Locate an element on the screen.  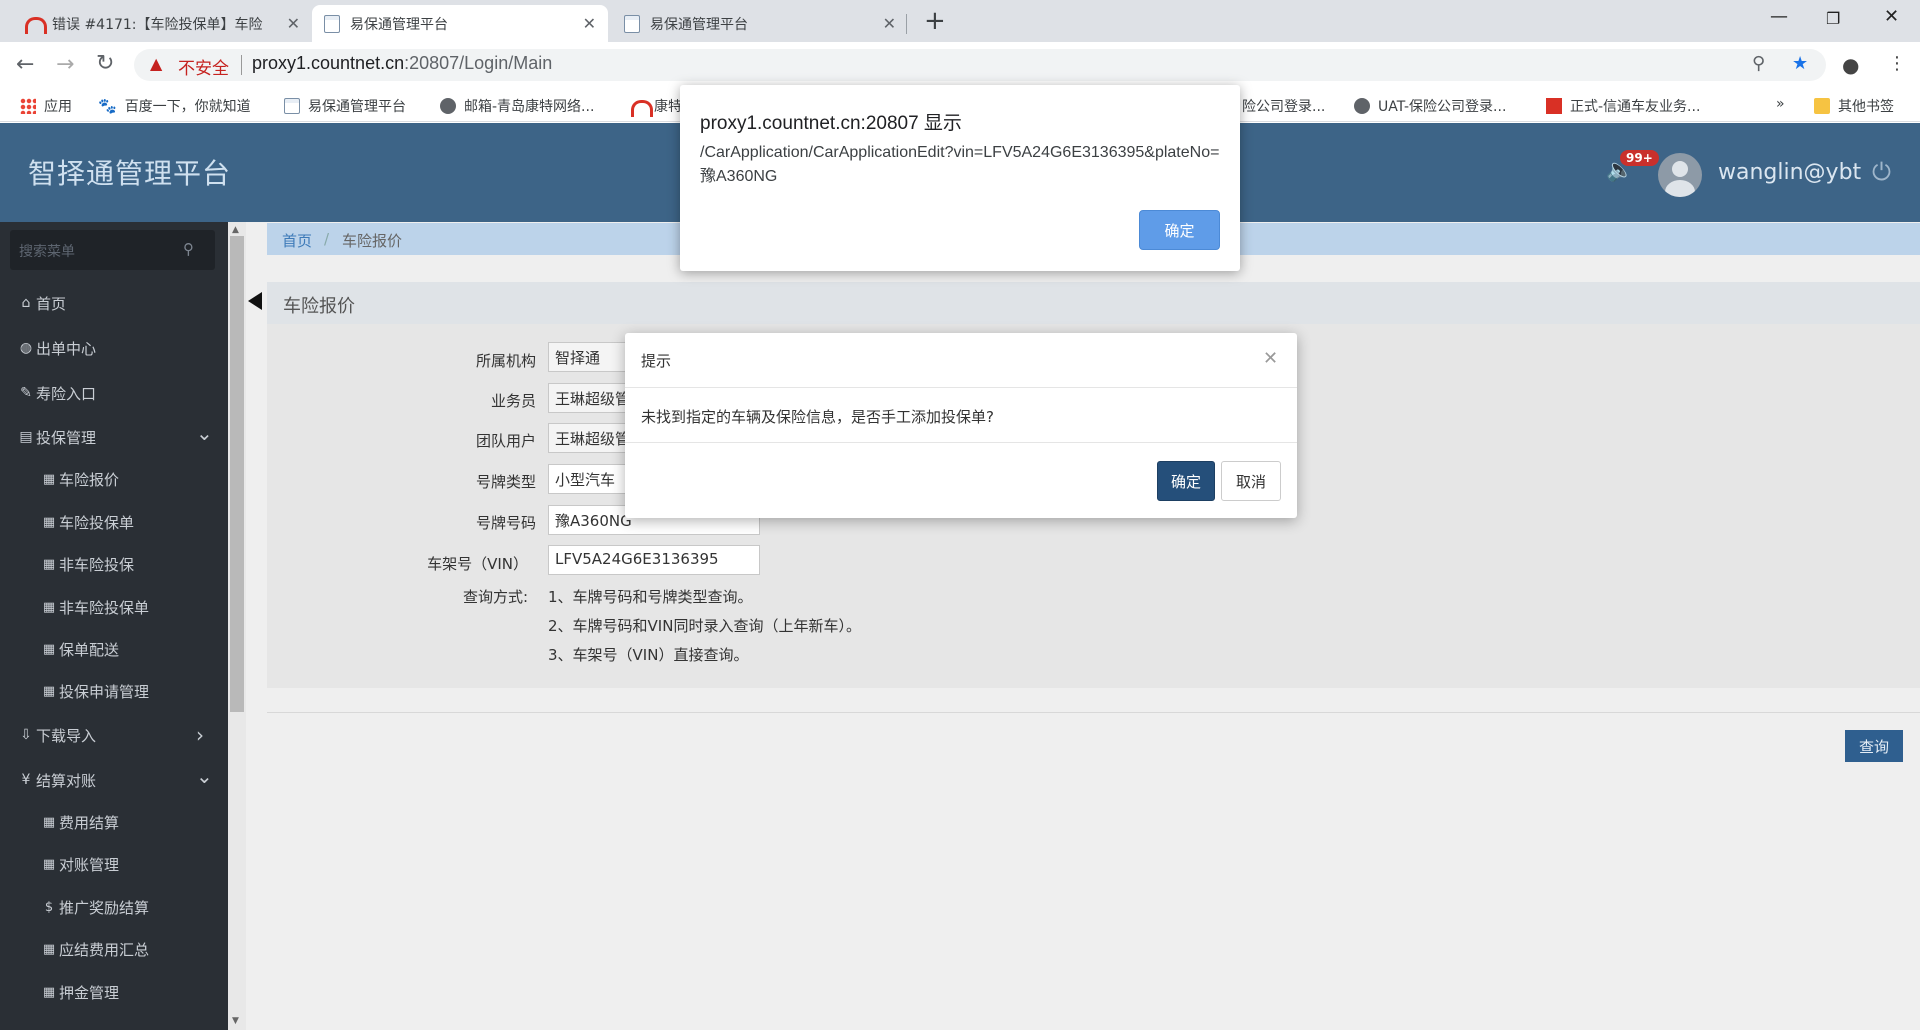
profile-icon: ● is located at coordinates (1850, 65).